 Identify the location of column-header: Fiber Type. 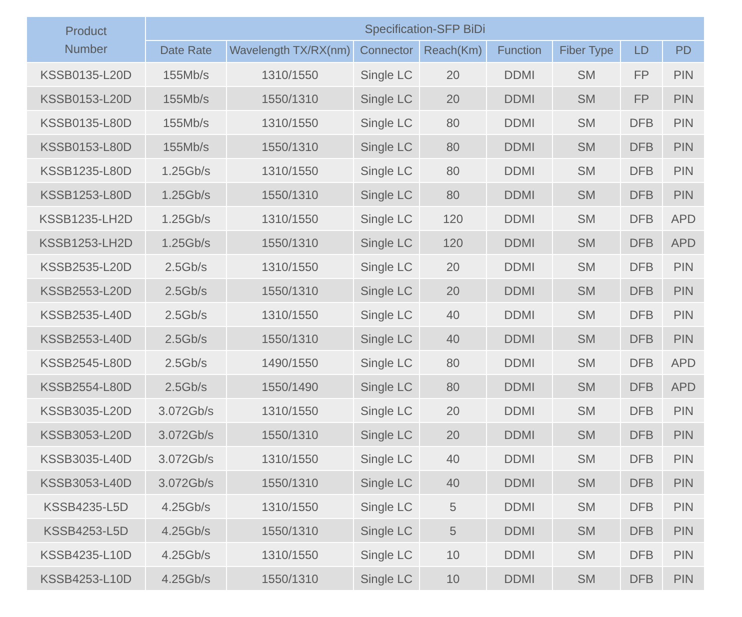
(586, 51).